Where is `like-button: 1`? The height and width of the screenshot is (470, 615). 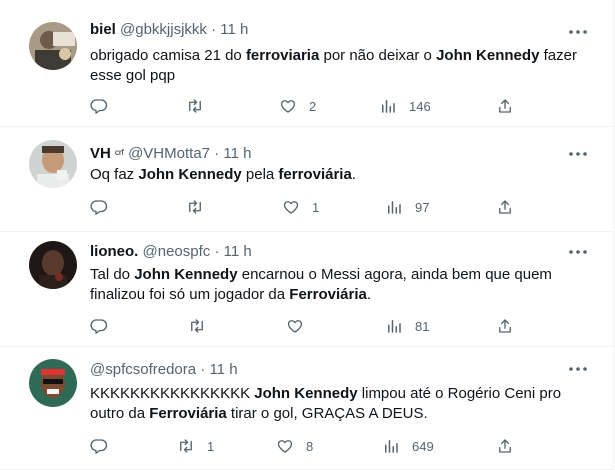
like-button: 1 is located at coordinates (300, 207).